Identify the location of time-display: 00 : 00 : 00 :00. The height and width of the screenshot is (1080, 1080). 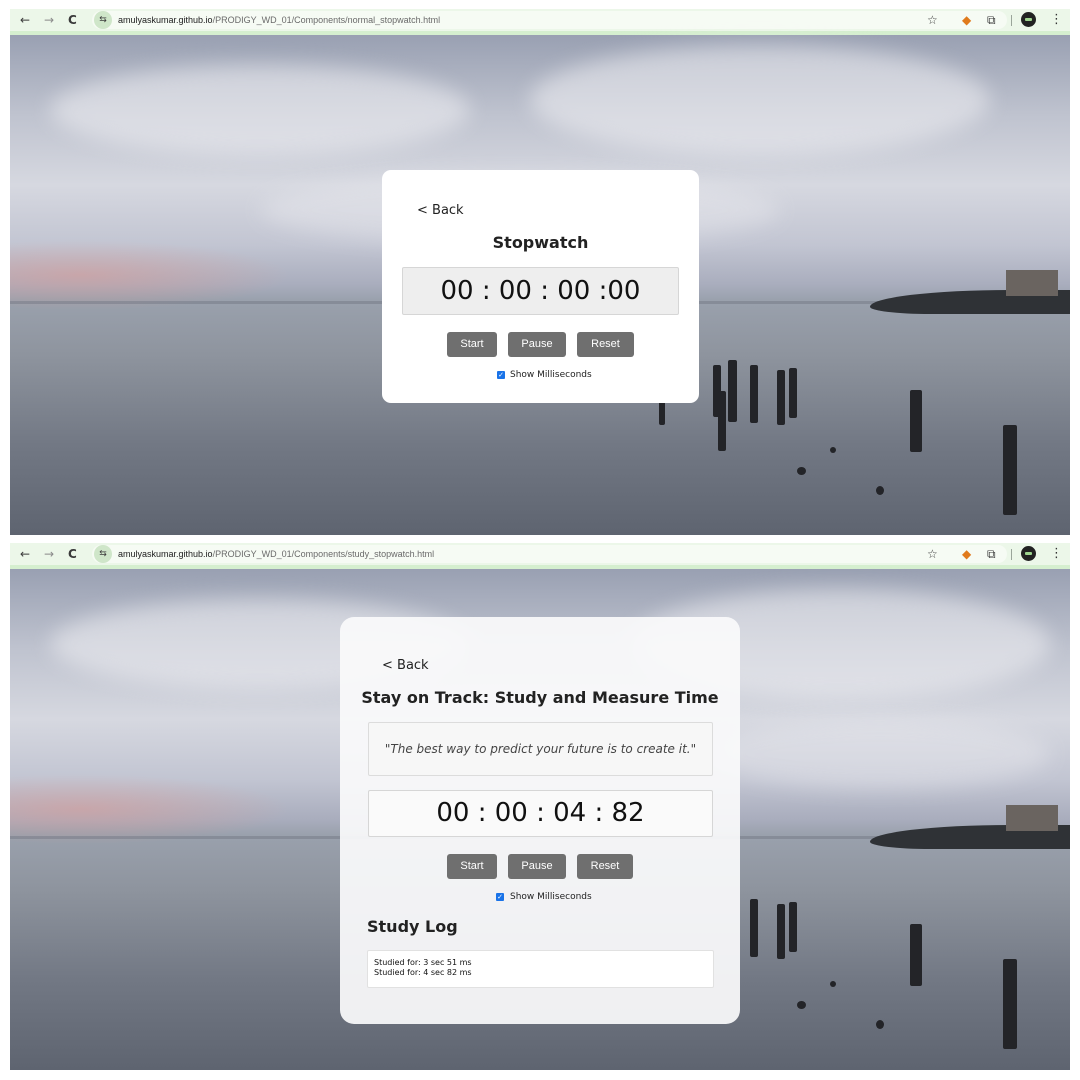
(540, 291).